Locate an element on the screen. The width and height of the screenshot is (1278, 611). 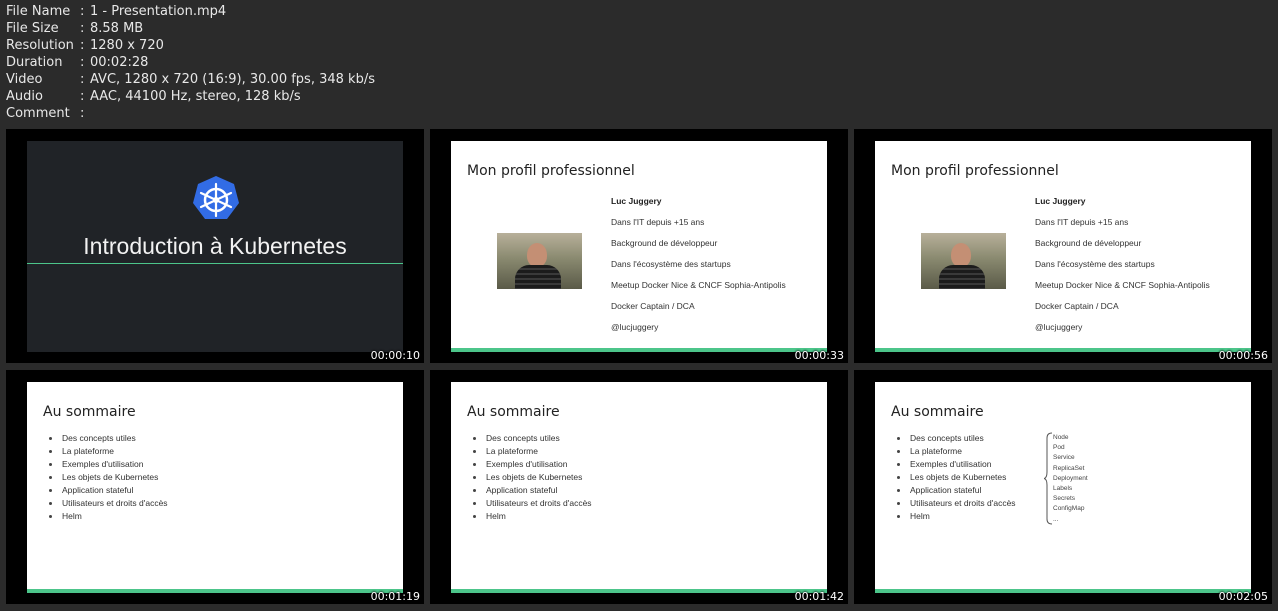
comment-row: Comment: is located at coordinates (45, 113).